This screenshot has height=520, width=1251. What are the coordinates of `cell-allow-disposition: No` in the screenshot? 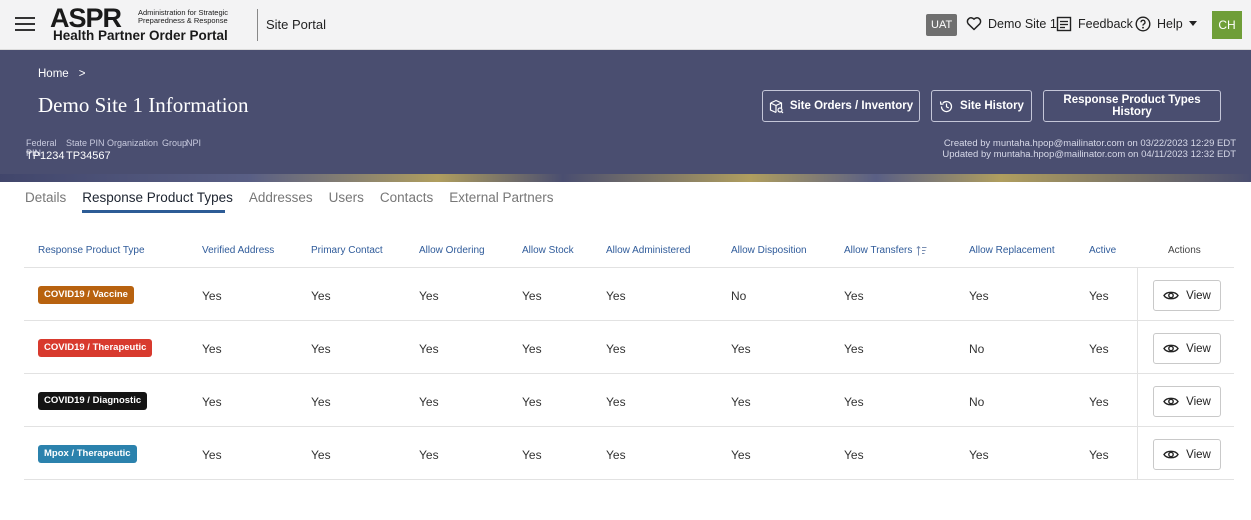 It's located at (739, 296).